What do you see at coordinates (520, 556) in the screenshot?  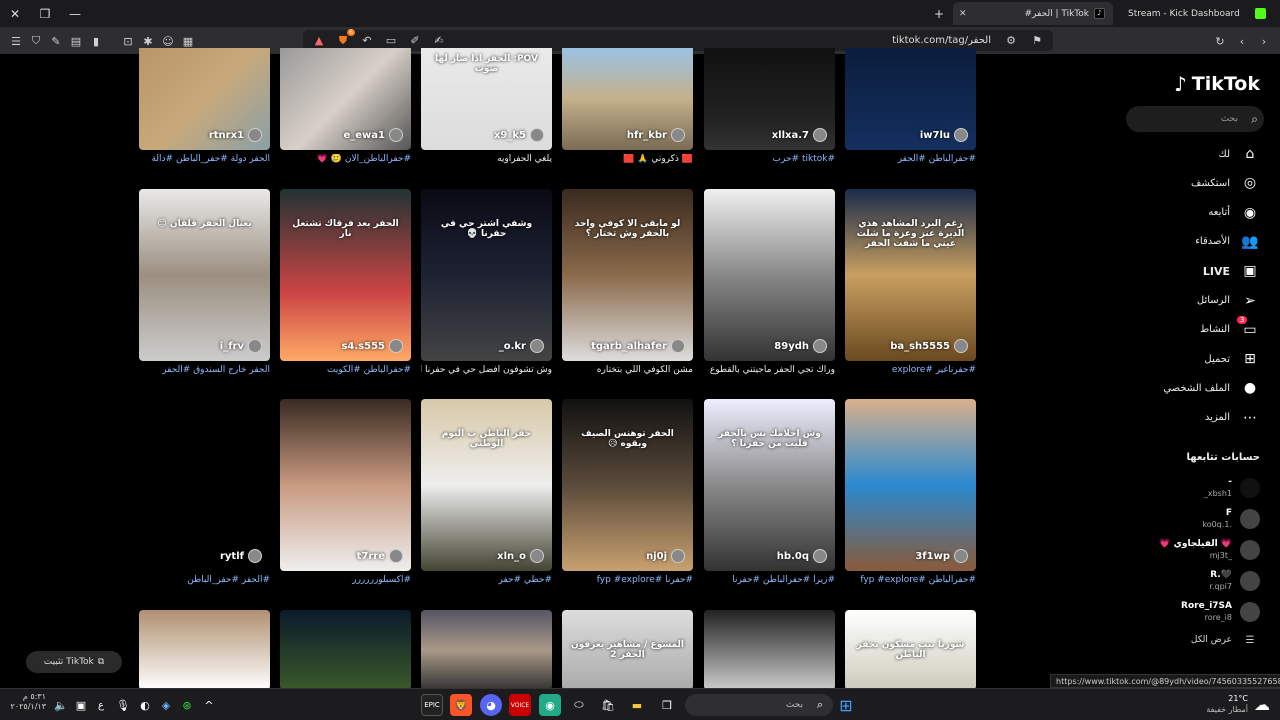 I see `video-author: xln_o` at bounding box center [520, 556].